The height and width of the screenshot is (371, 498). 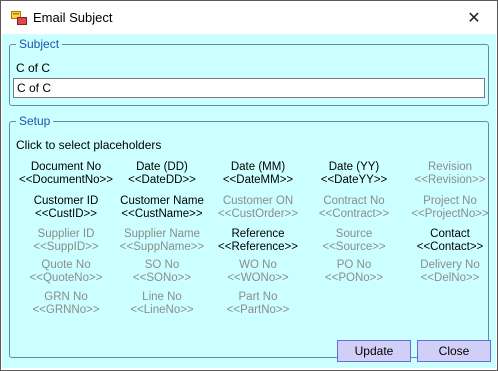 I want to click on placeholder-code: <<DateDD>>, so click(x=162, y=180).